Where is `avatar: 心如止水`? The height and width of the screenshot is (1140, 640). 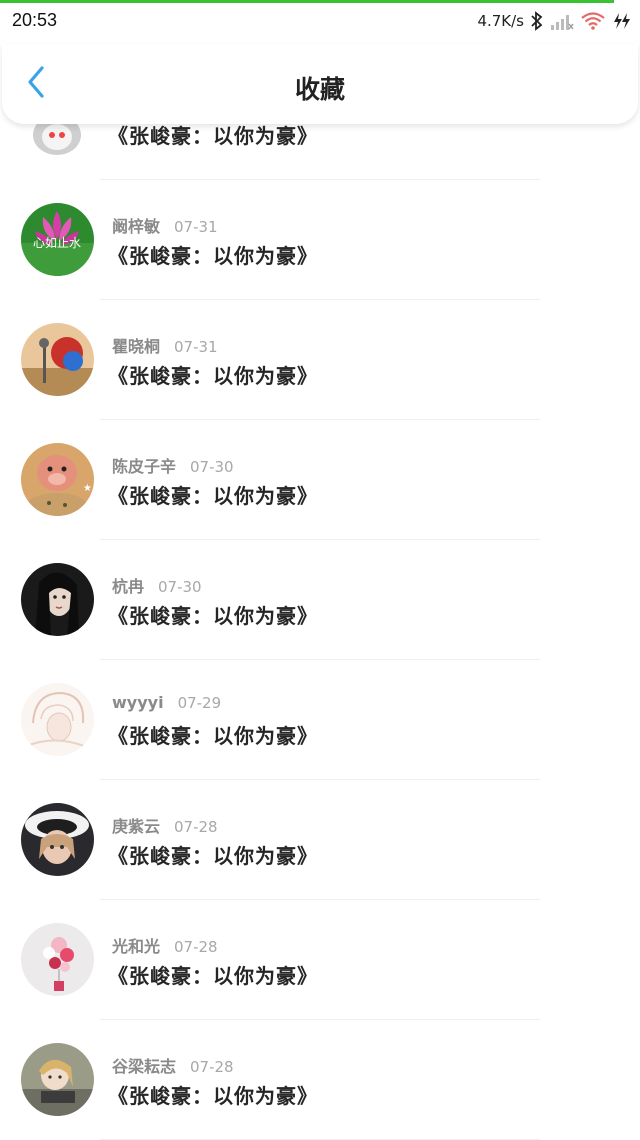
avatar: 心如止水 is located at coordinates (57, 239).